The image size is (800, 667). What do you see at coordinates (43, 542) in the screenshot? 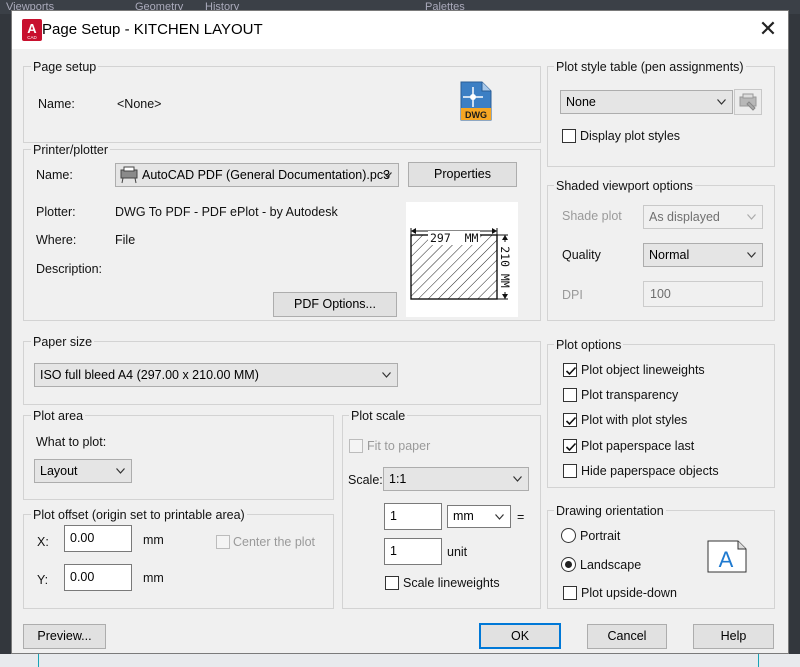
I see `offset-x-label: X:` at bounding box center [43, 542].